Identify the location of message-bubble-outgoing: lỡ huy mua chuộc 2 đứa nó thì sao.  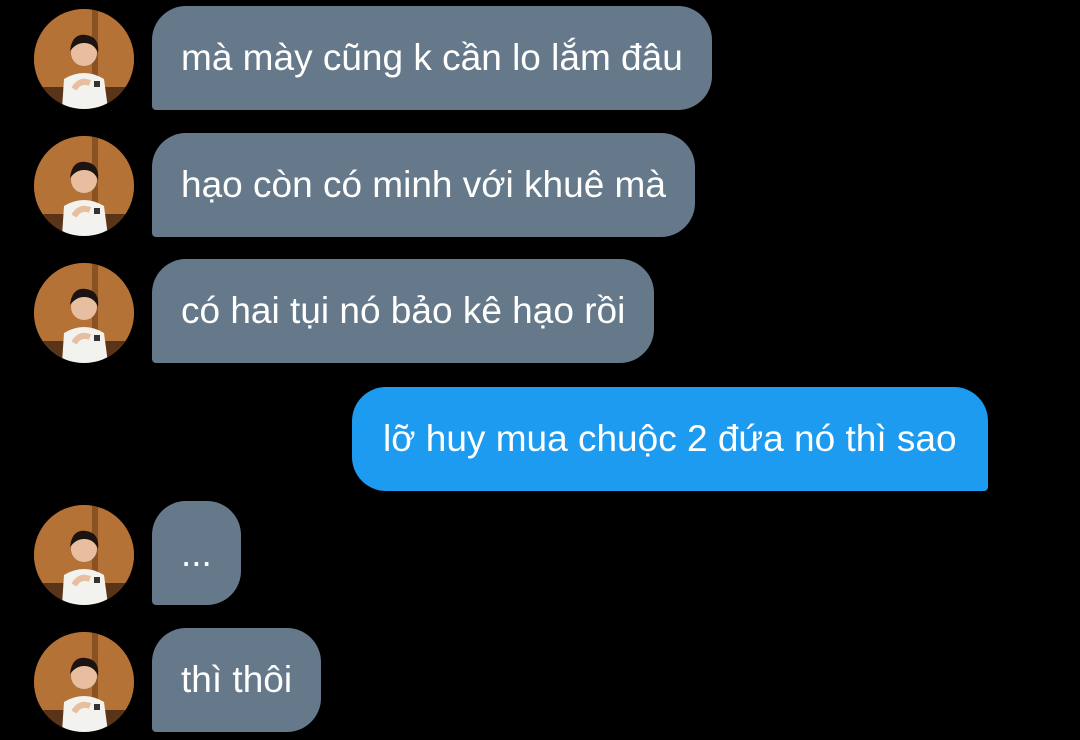
(670, 439).